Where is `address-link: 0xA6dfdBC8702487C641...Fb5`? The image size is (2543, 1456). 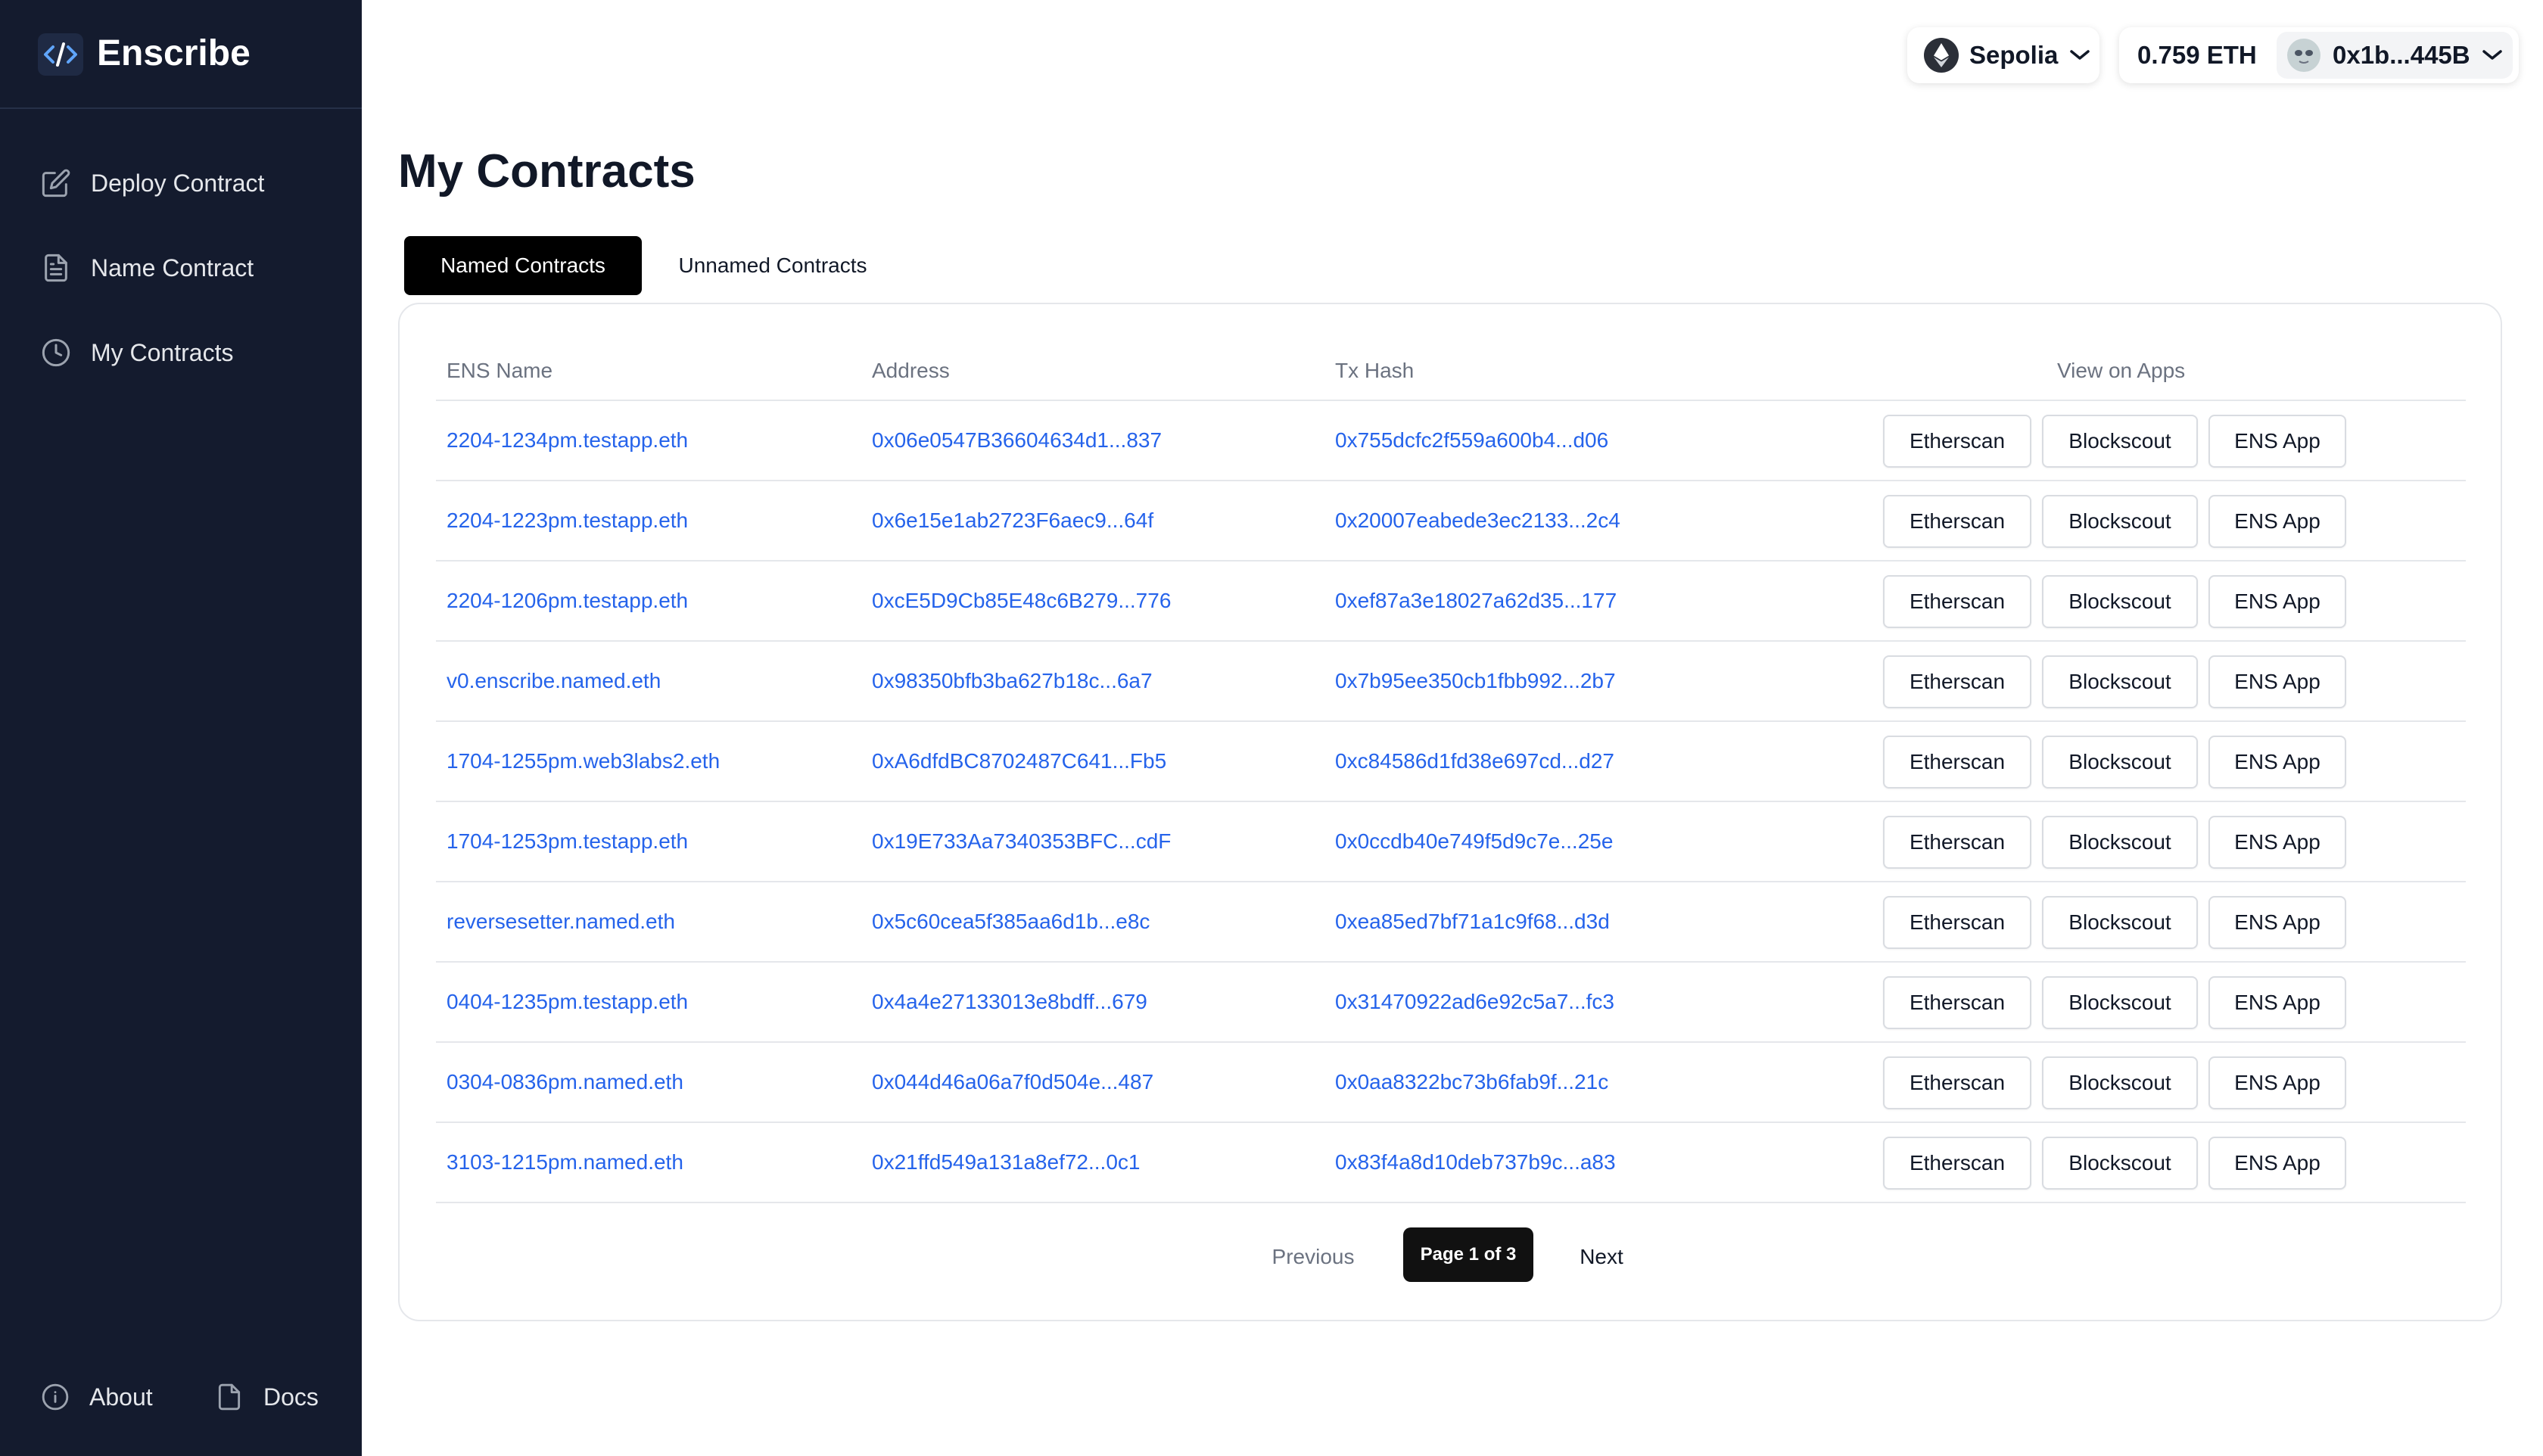 address-link: 0xA6dfdBC8702487C641...Fb5 is located at coordinates (1019, 761).